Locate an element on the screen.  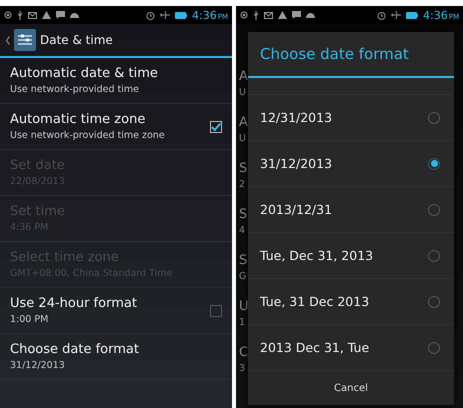
background-text-fragment: C is located at coordinates (243, 352).